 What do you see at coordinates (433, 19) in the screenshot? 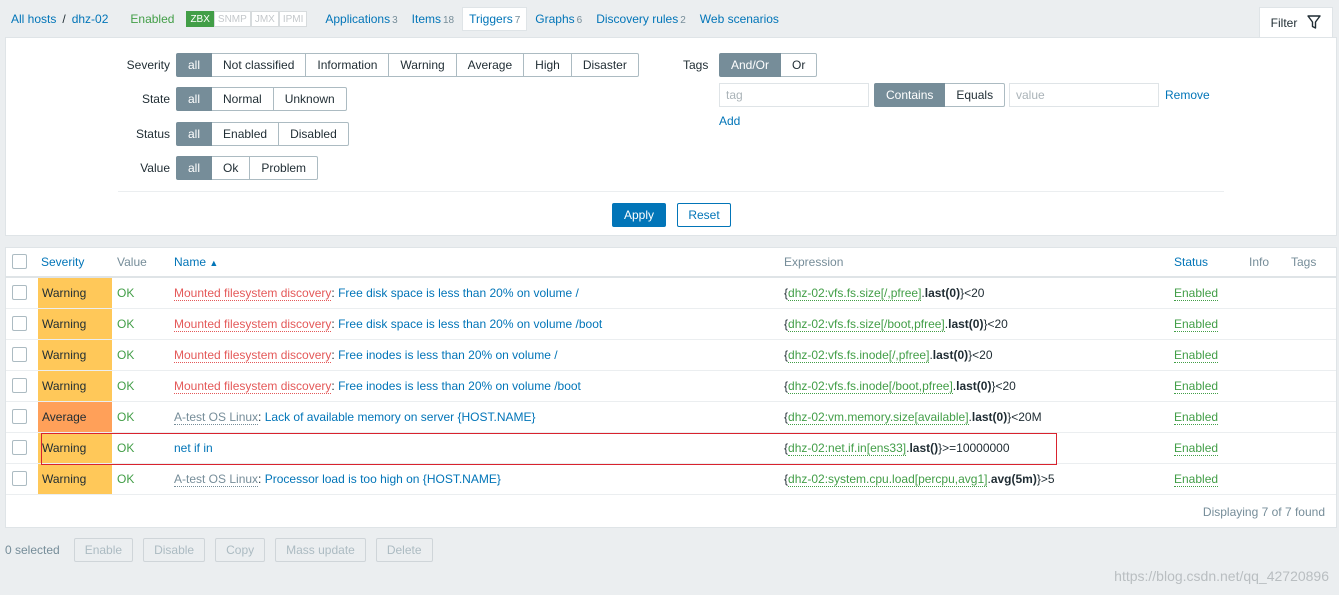
I see `tab-items: Items 18` at bounding box center [433, 19].